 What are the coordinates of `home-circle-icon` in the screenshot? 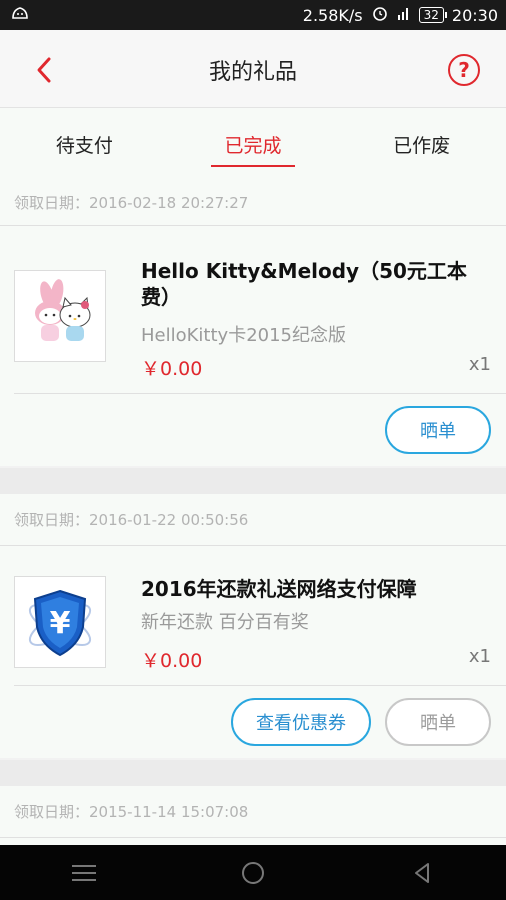 It's located at (252, 872).